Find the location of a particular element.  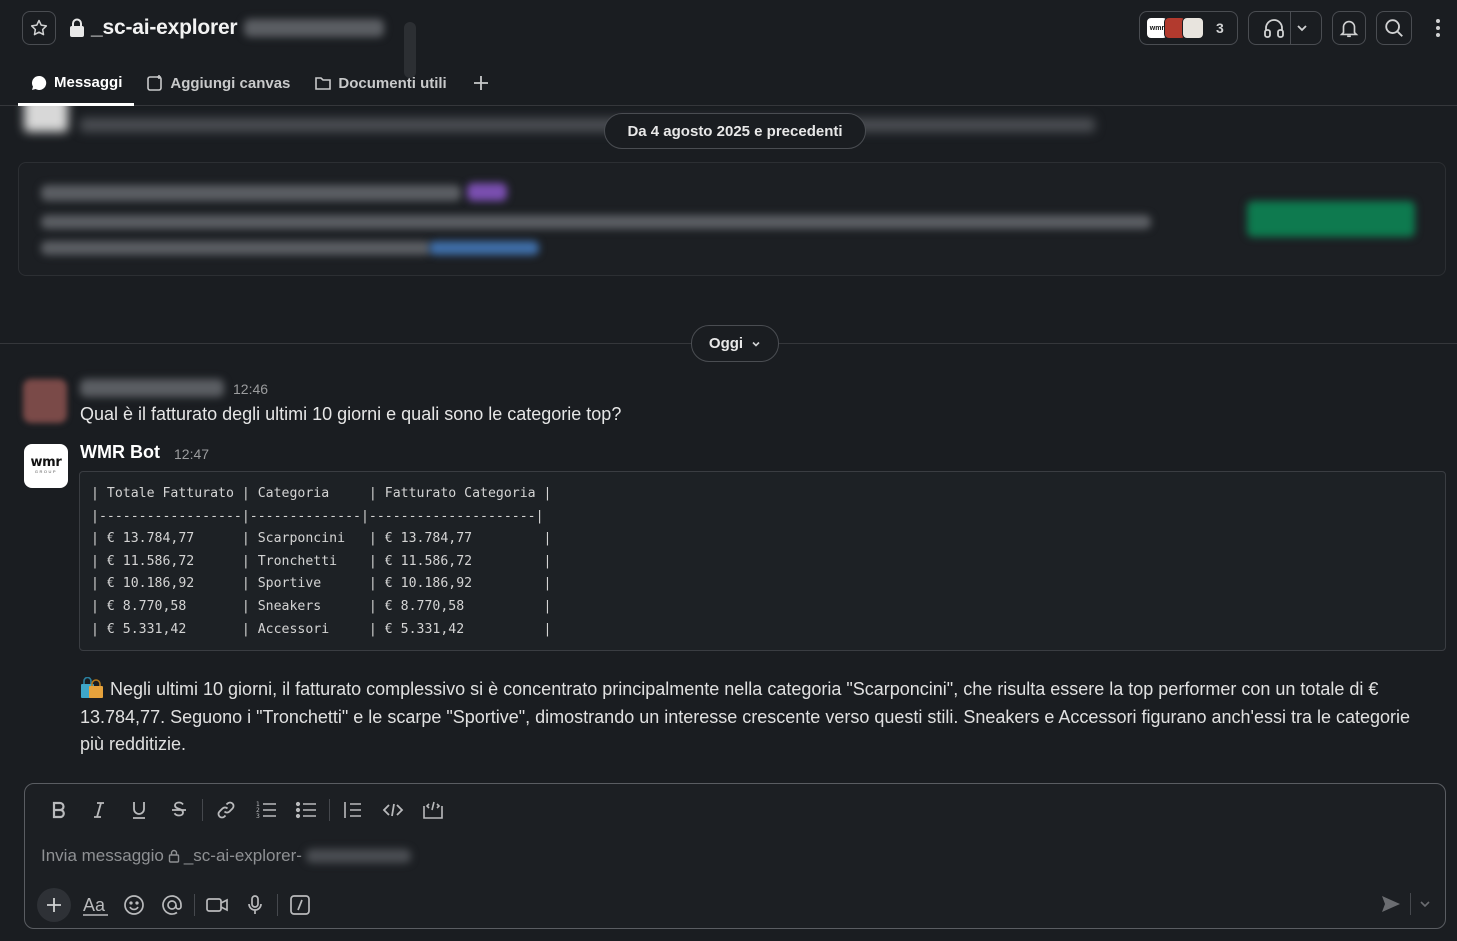

placeholder-text: Invia messaggio is located at coordinates (102, 855).